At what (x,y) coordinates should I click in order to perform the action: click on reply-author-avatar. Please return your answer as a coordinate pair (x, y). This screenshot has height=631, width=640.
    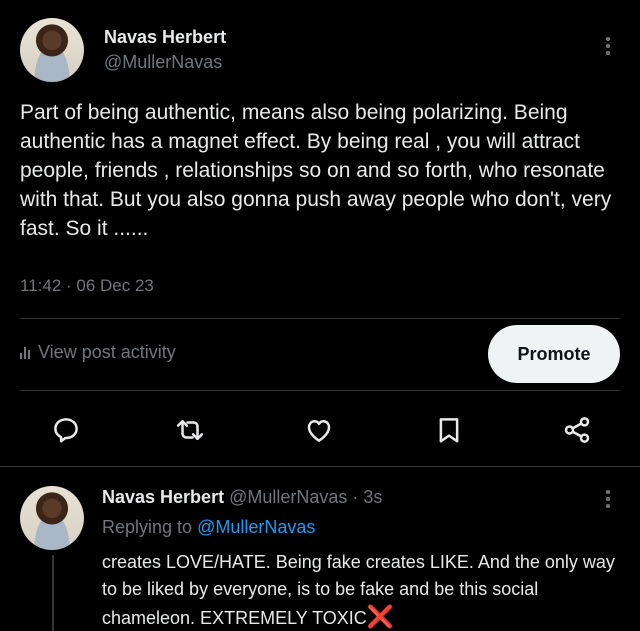
    Looking at the image, I should click on (52, 518).